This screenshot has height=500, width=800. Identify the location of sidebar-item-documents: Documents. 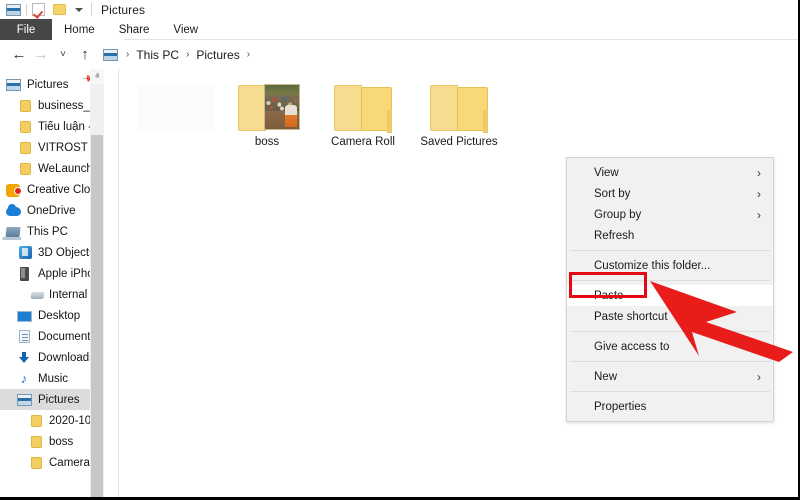
(52, 336).